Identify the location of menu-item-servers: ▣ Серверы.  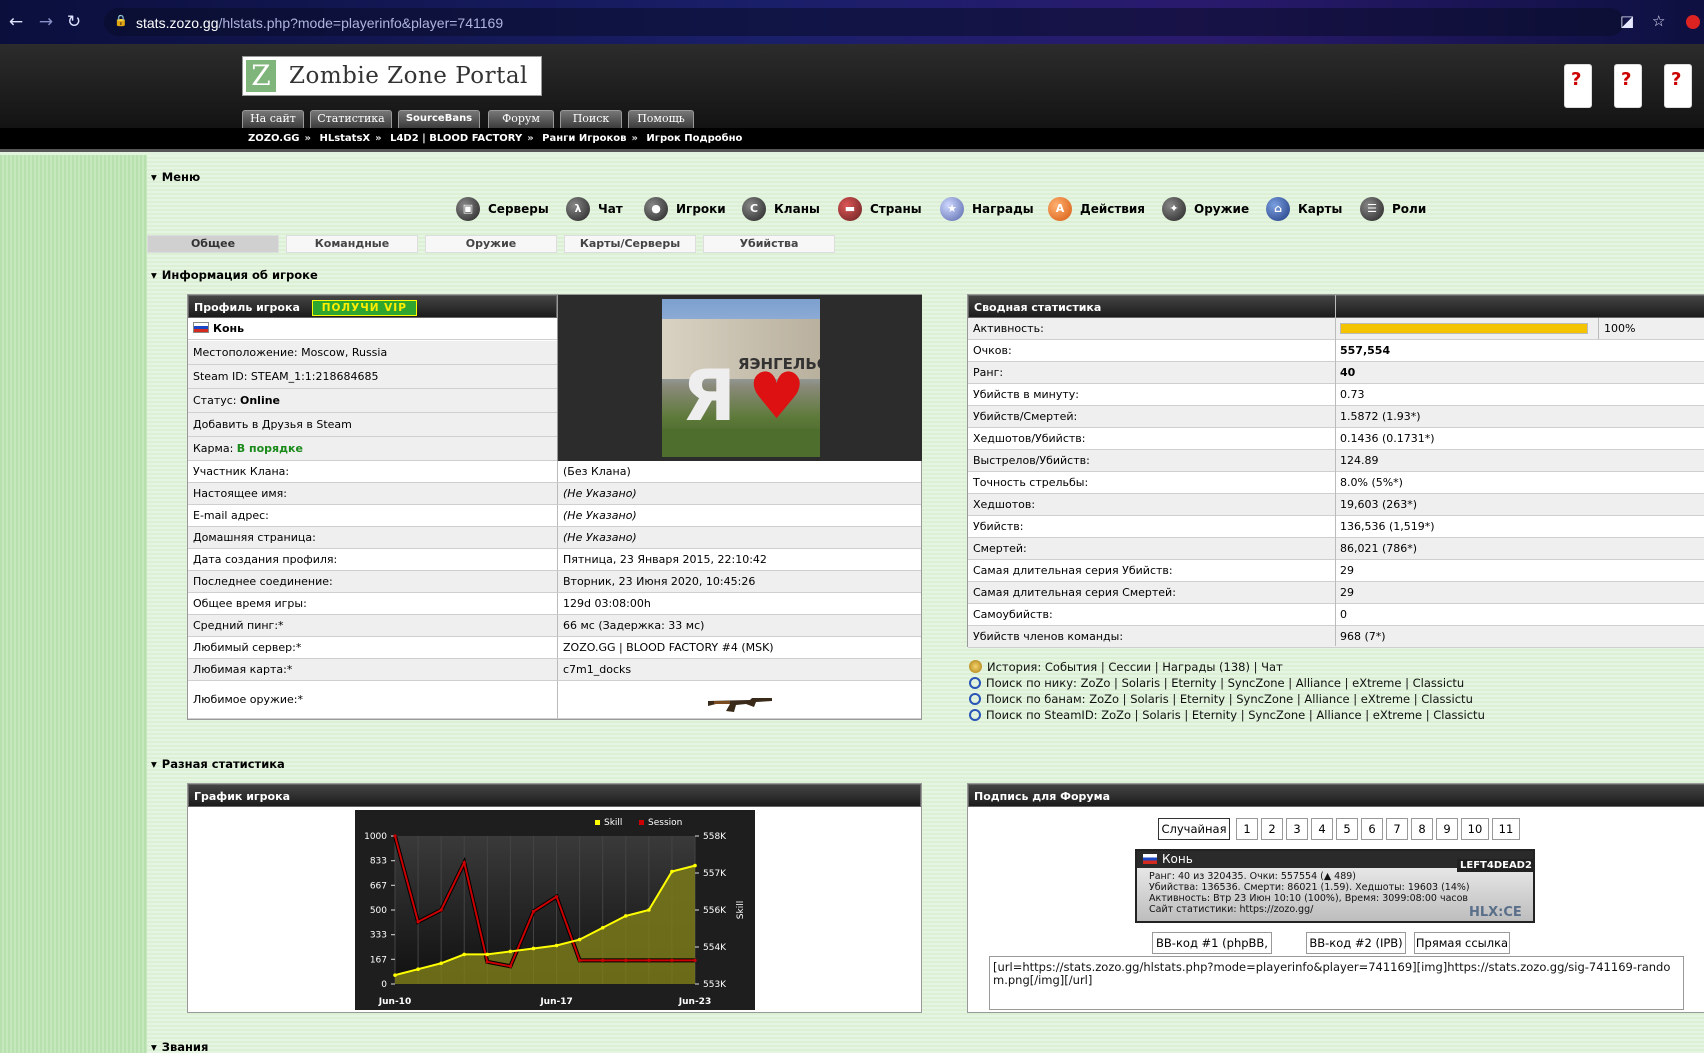
(502, 209).